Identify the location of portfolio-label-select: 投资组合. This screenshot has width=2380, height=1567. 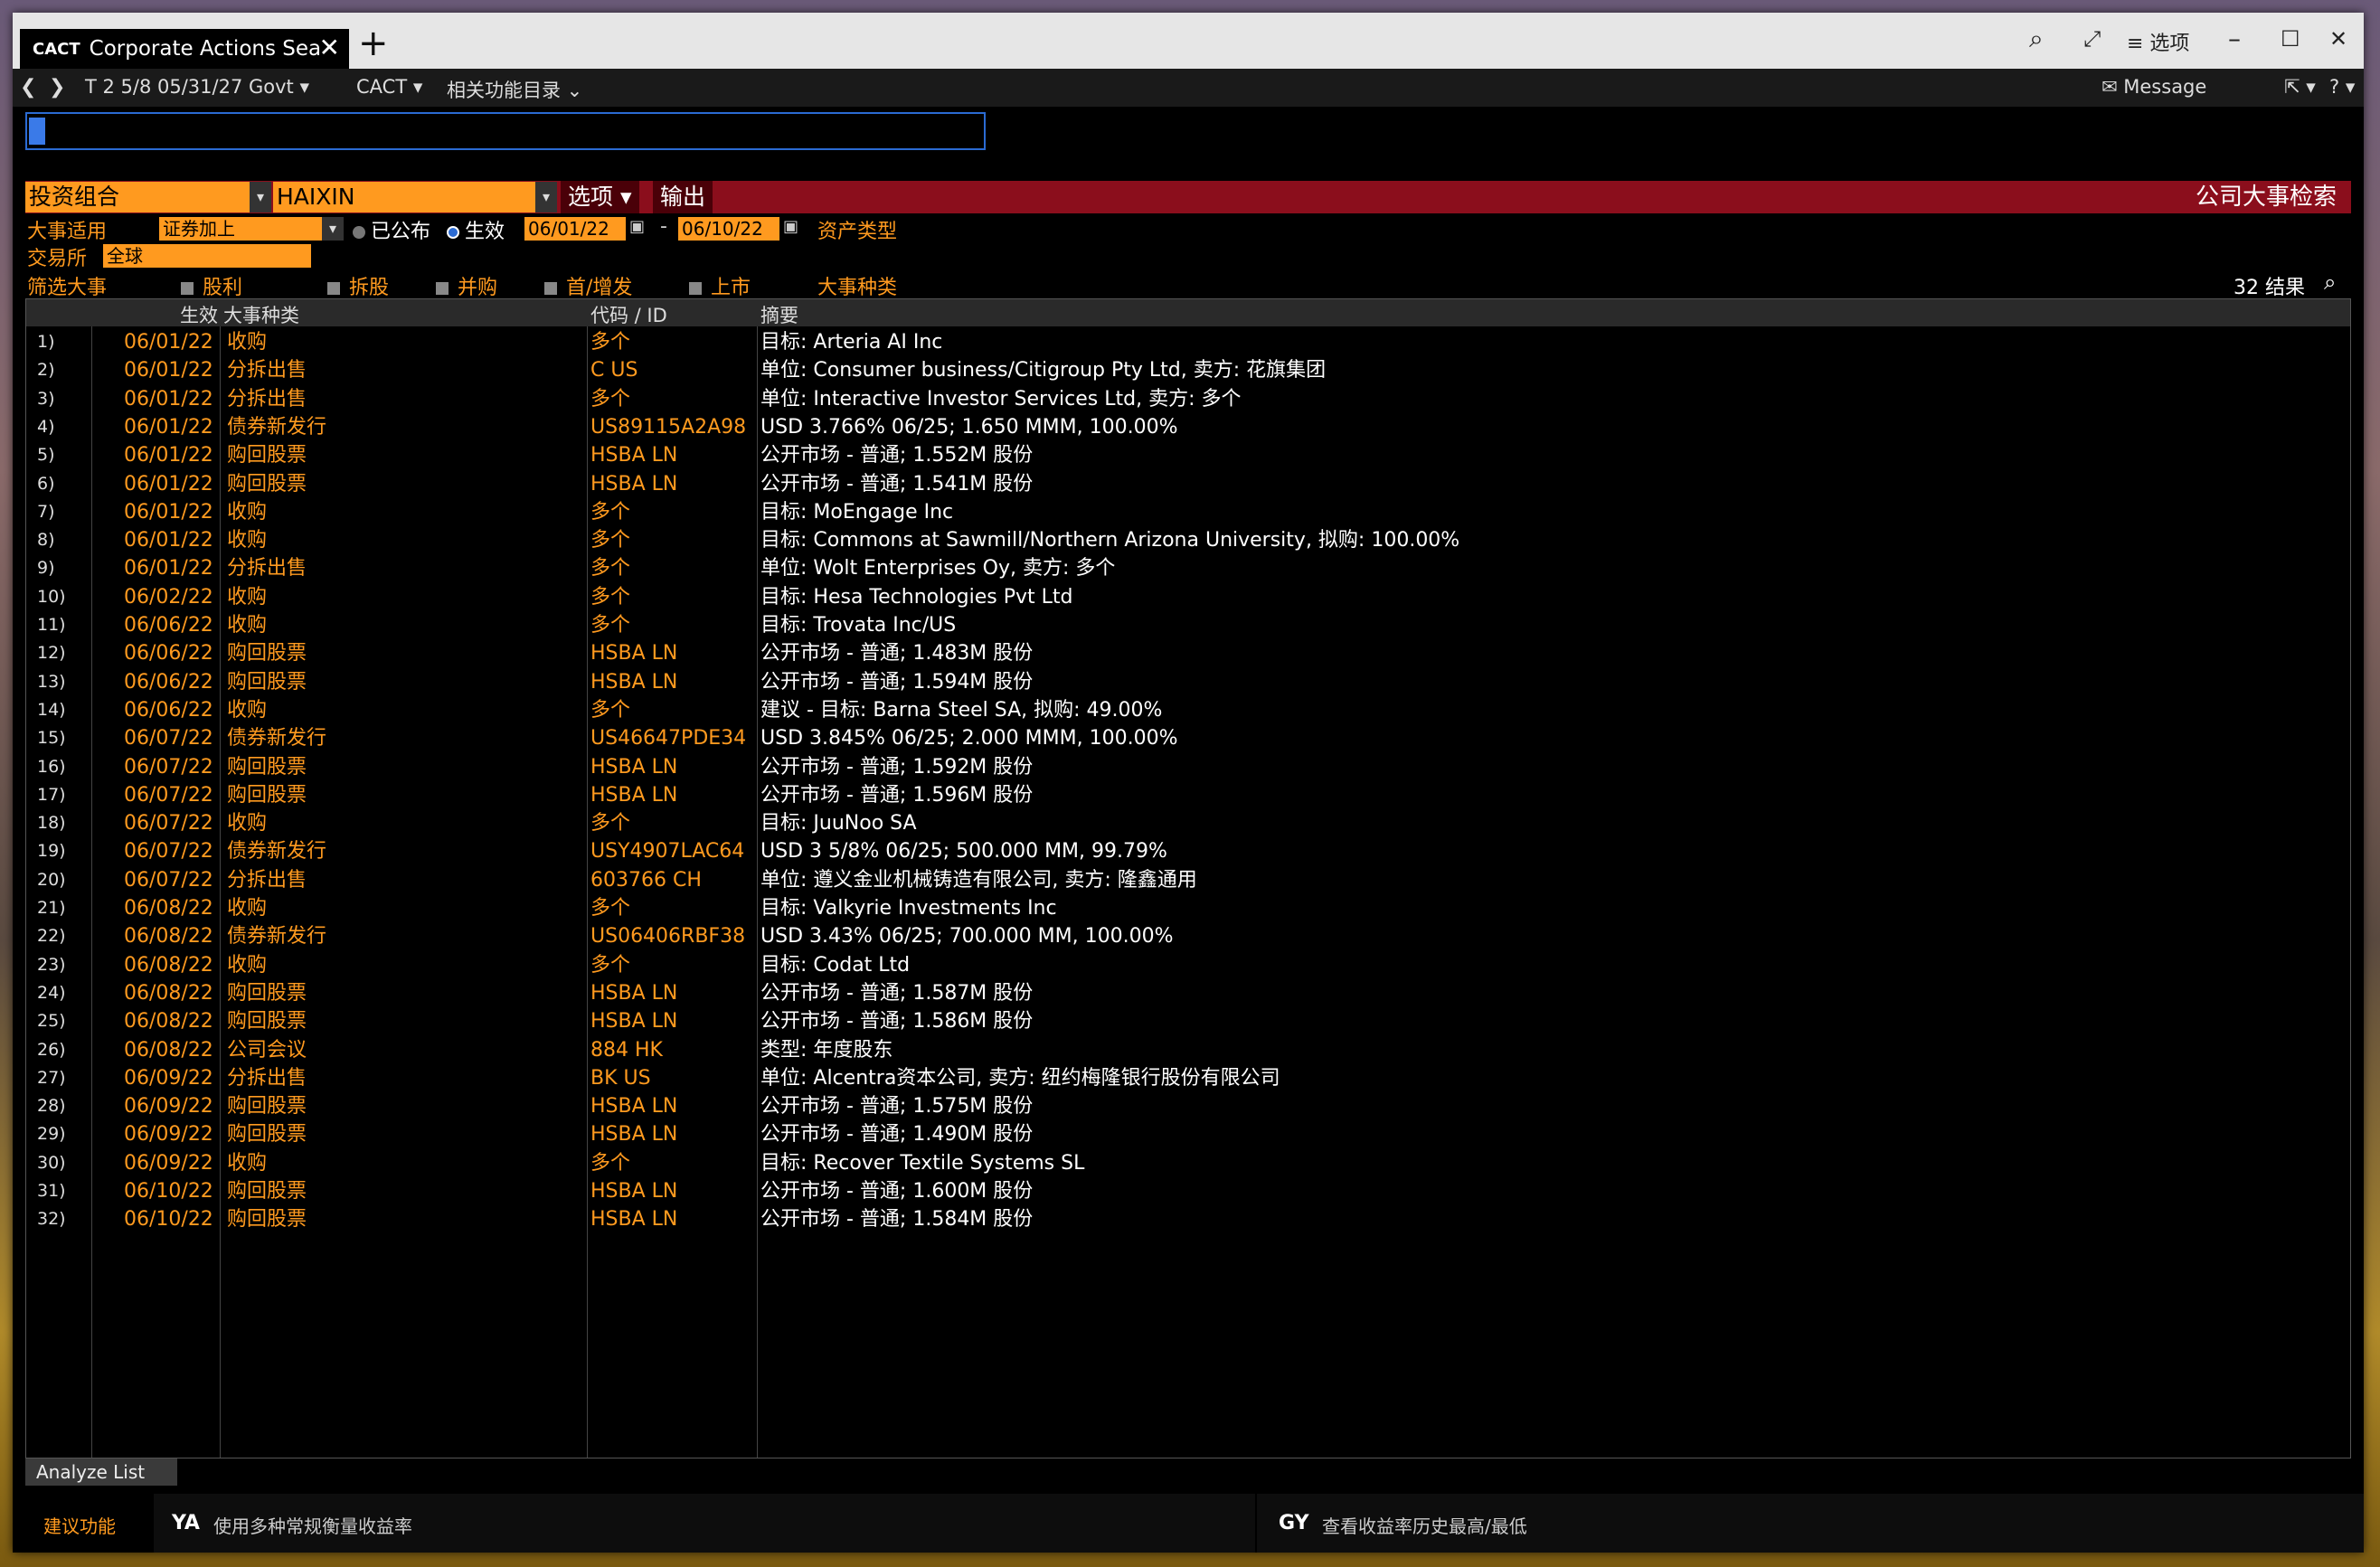
(144, 197).